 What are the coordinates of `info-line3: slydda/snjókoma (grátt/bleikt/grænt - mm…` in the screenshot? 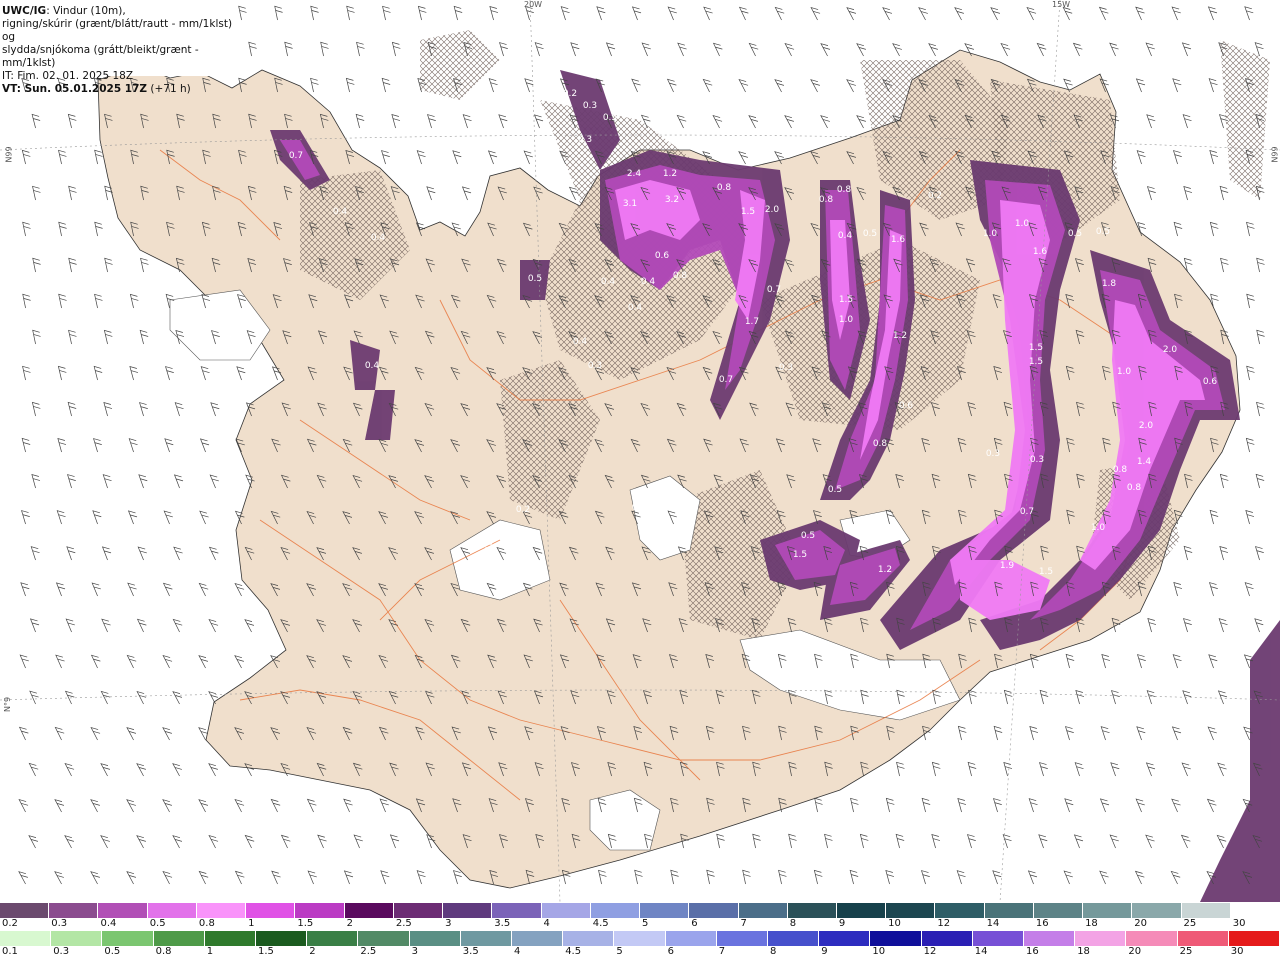 It's located at (100, 56).